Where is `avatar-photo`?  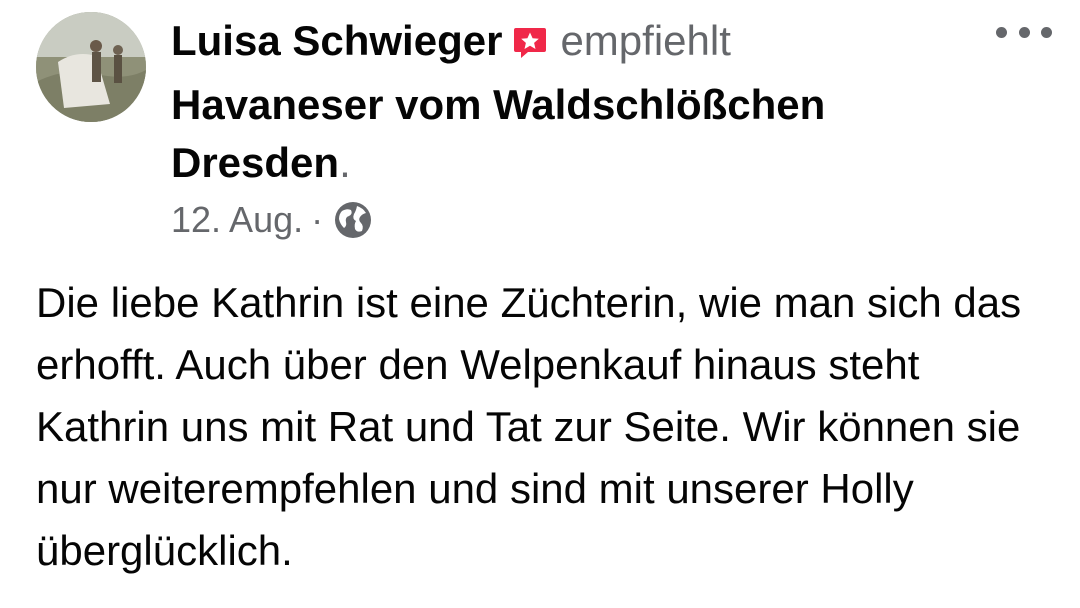
avatar-photo is located at coordinates (91, 67).